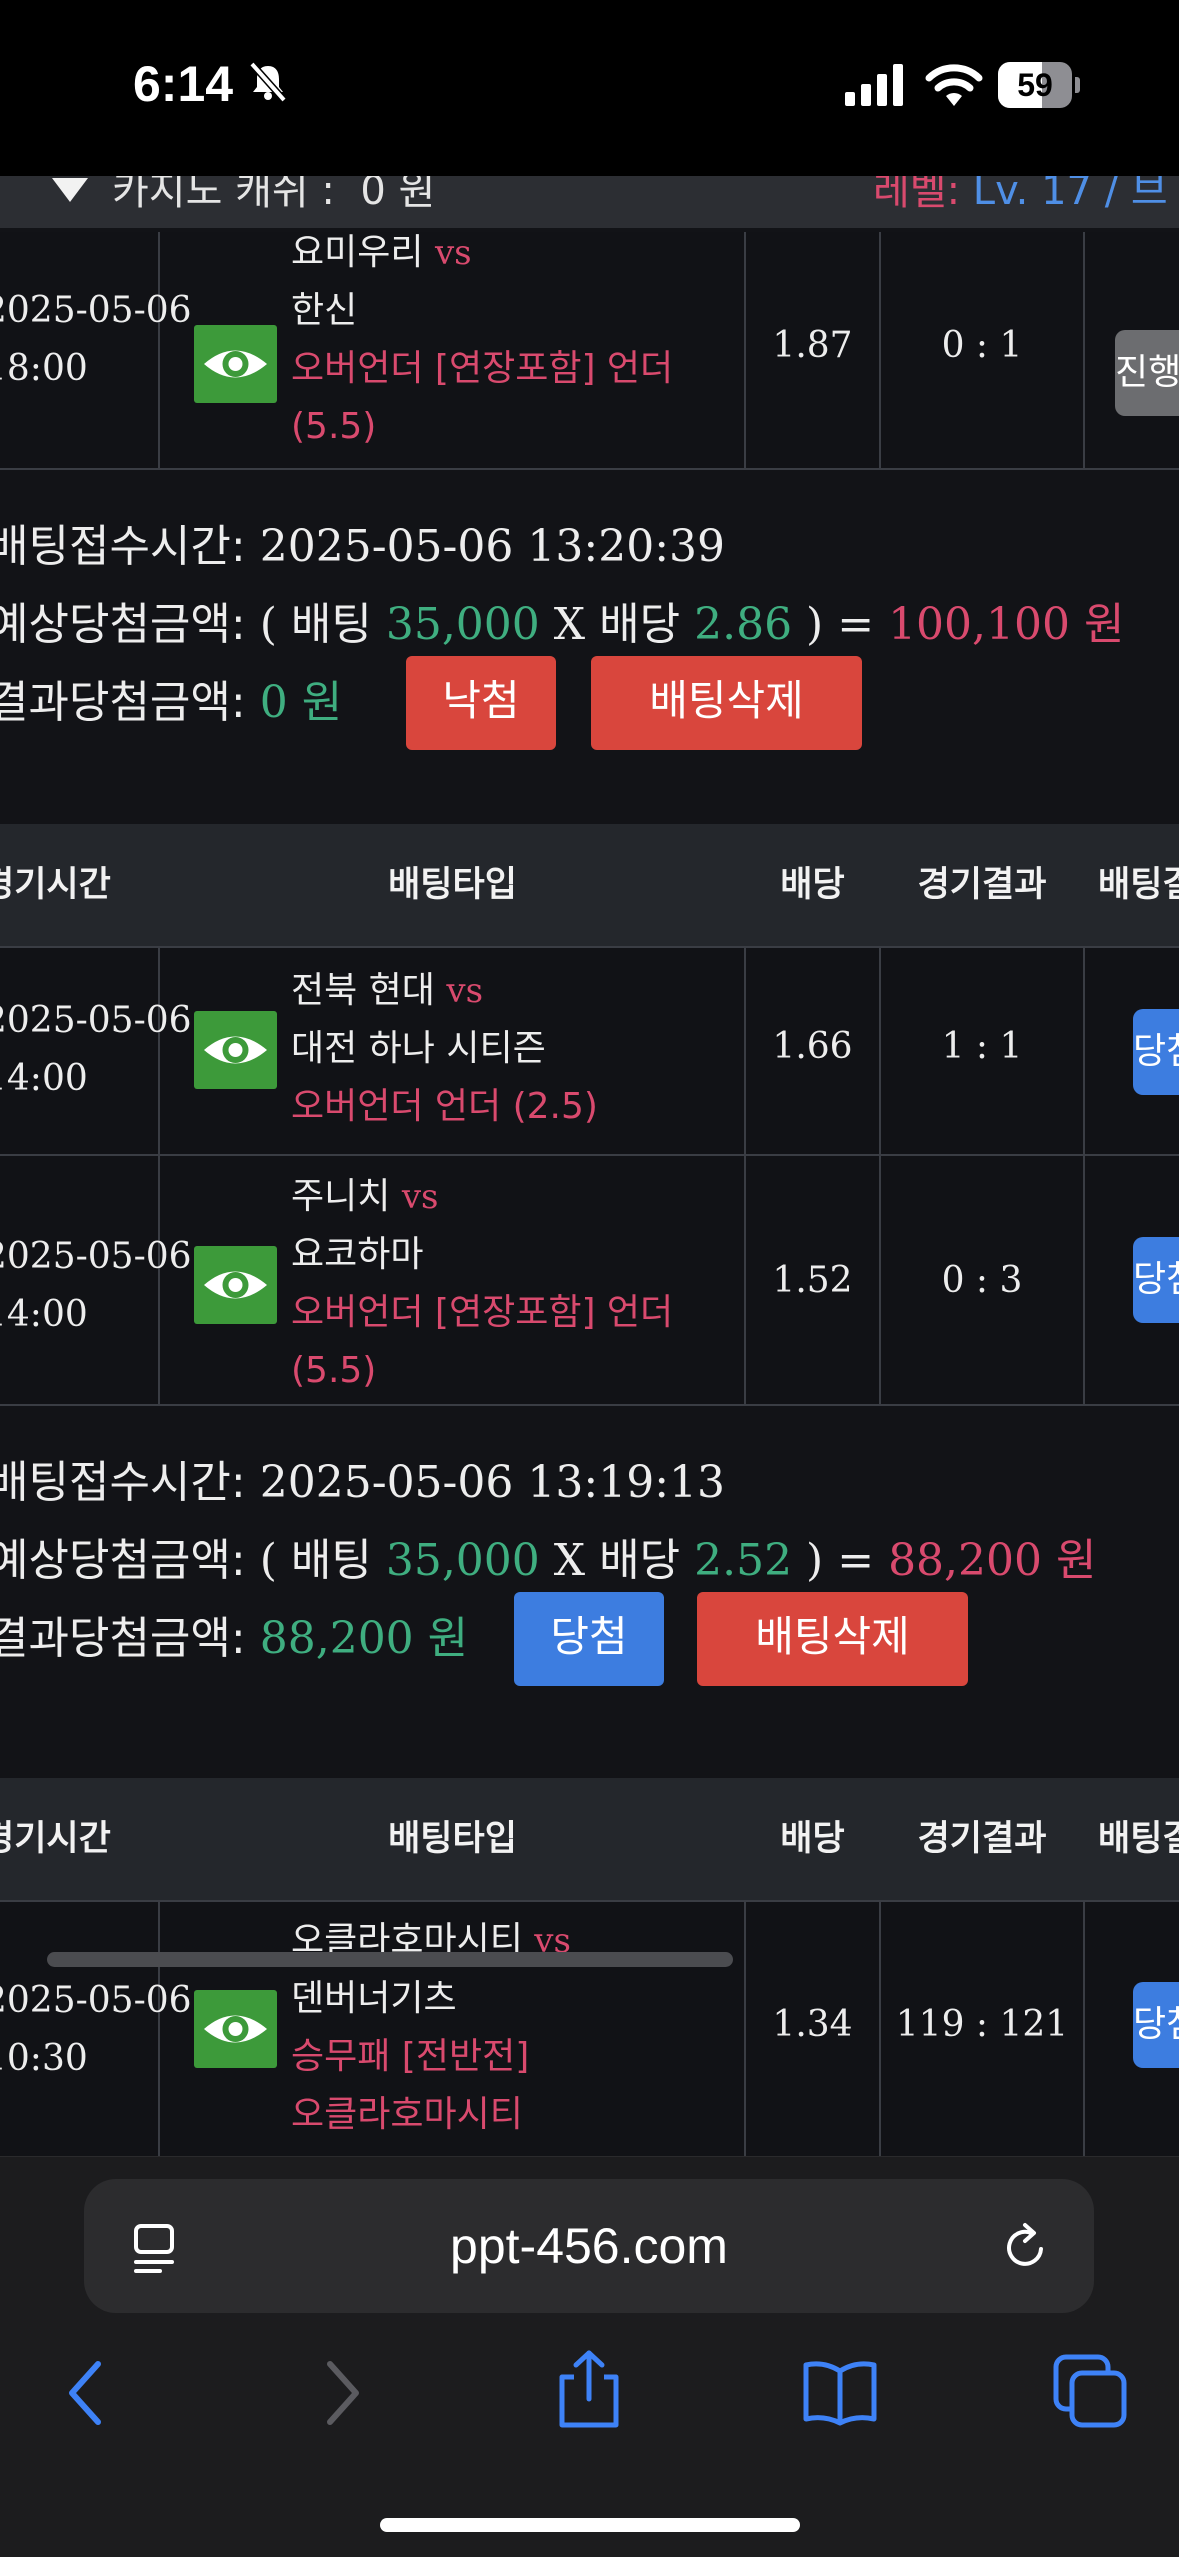 This screenshot has height=2557, width=1179. I want to click on match-info: 오클라호마시티 vs 덴버너기츠 승무패 [전반전] 오클라호마시티, so click(431, 2027).